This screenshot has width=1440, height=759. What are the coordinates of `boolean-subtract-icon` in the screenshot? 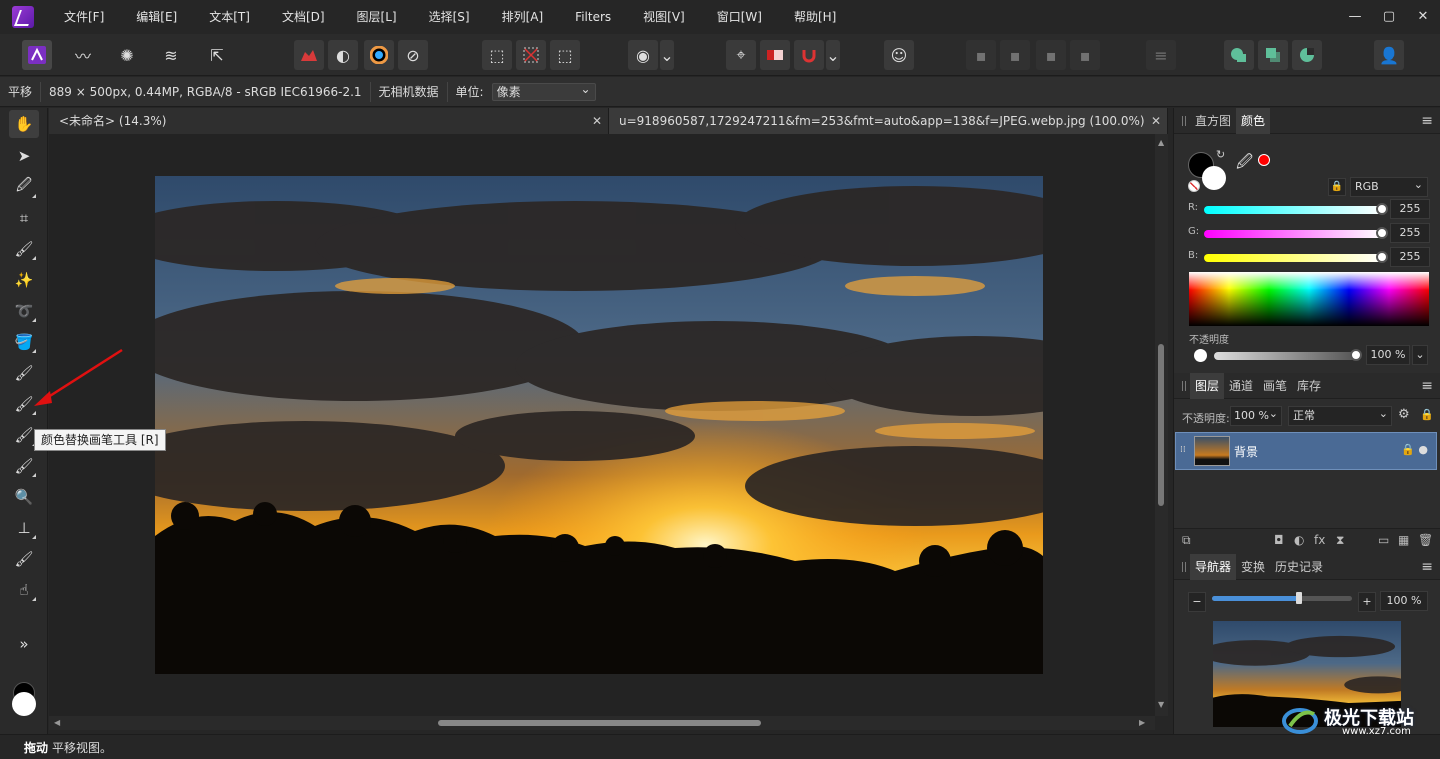 It's located at (1273, 55).